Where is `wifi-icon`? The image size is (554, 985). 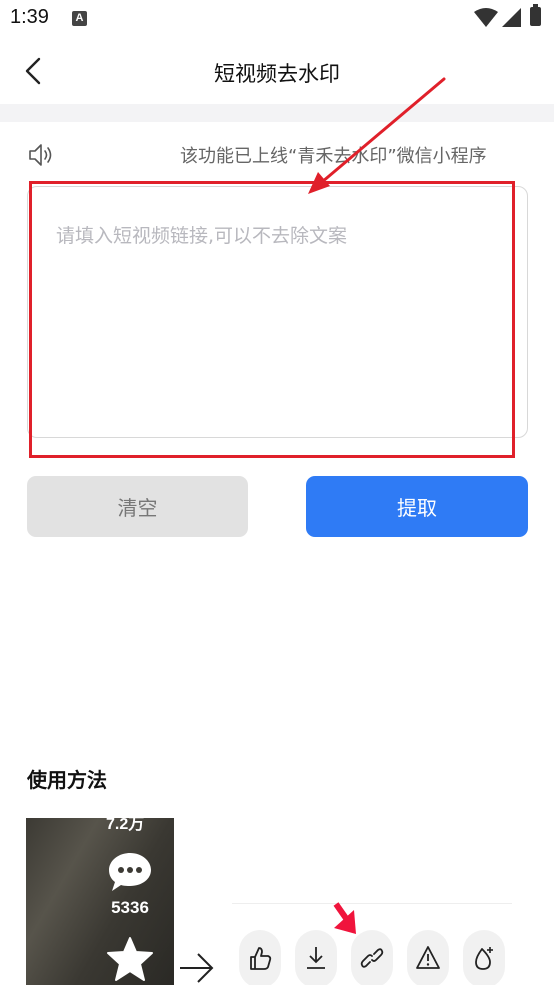 wifi-icon is located at coordinates (486, 17).